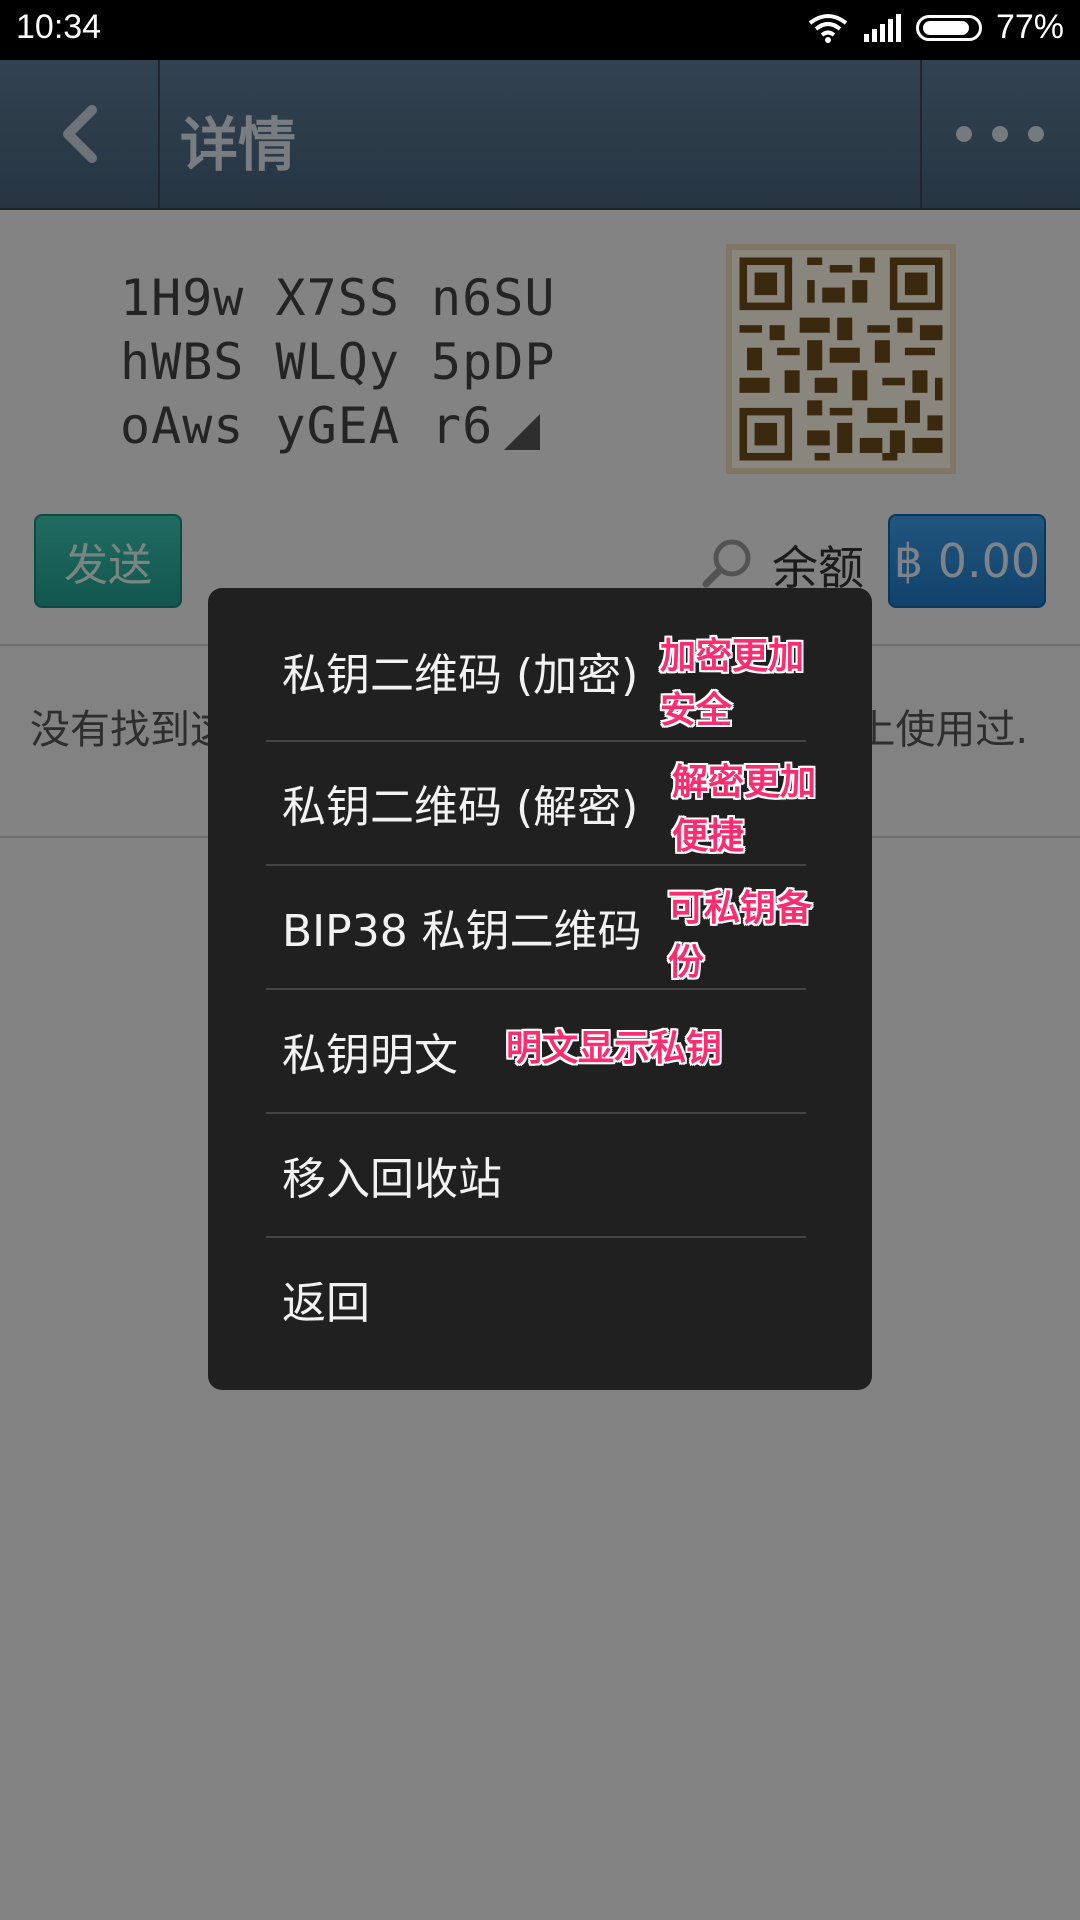 This screenshot has height=1920, width=1080. What do you see at coordinates (740, 908) in the screenshot?
I see `annotation-line: 可私钥备` at bounding box center [740, 908].